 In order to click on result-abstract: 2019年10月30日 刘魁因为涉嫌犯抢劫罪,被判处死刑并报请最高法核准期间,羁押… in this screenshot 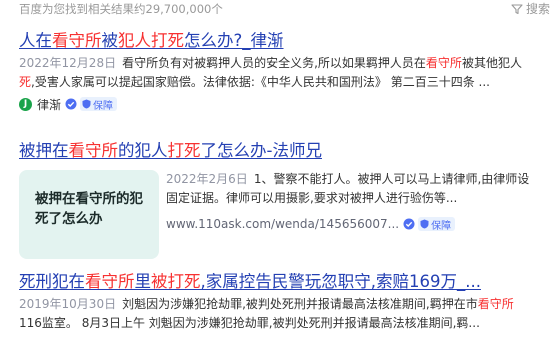, I will do `click(266, 313)`.